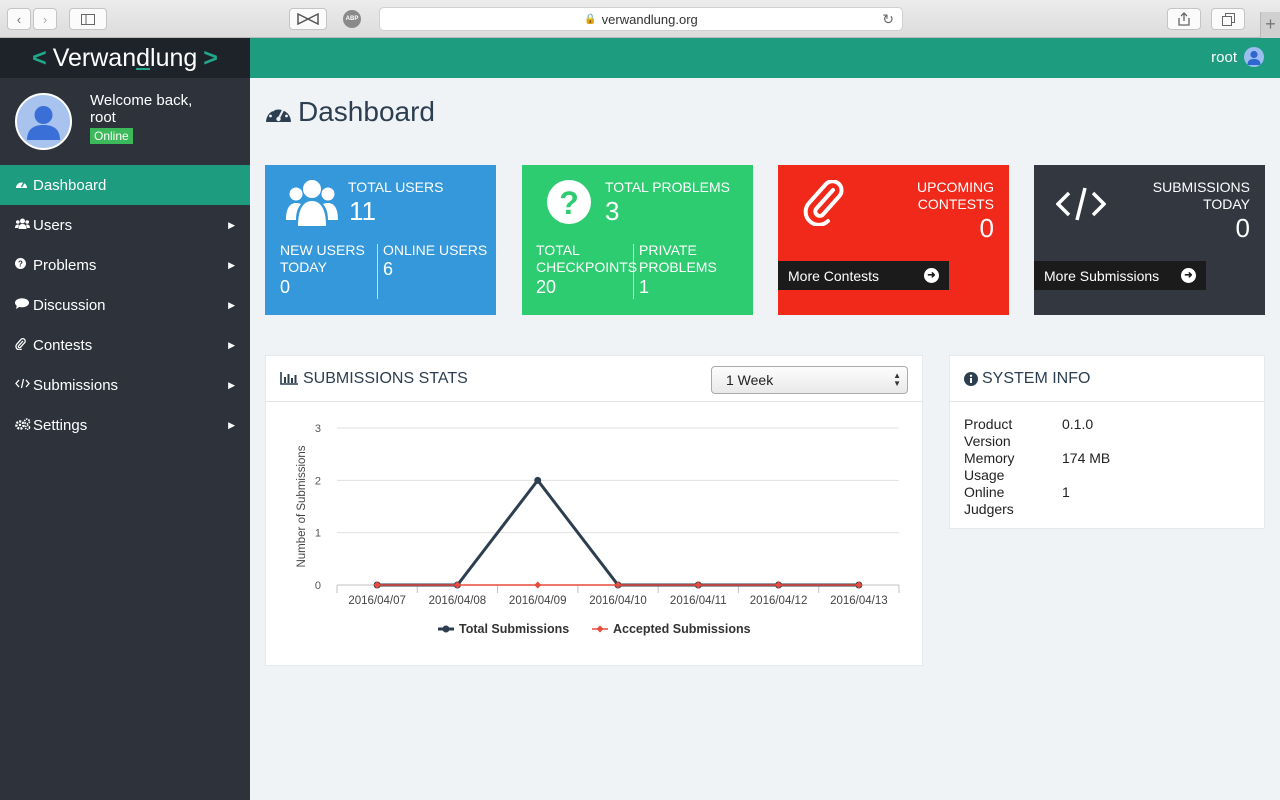 This screenshot has height=800, width=1280. I want to click on avatar, so click(43, 121).